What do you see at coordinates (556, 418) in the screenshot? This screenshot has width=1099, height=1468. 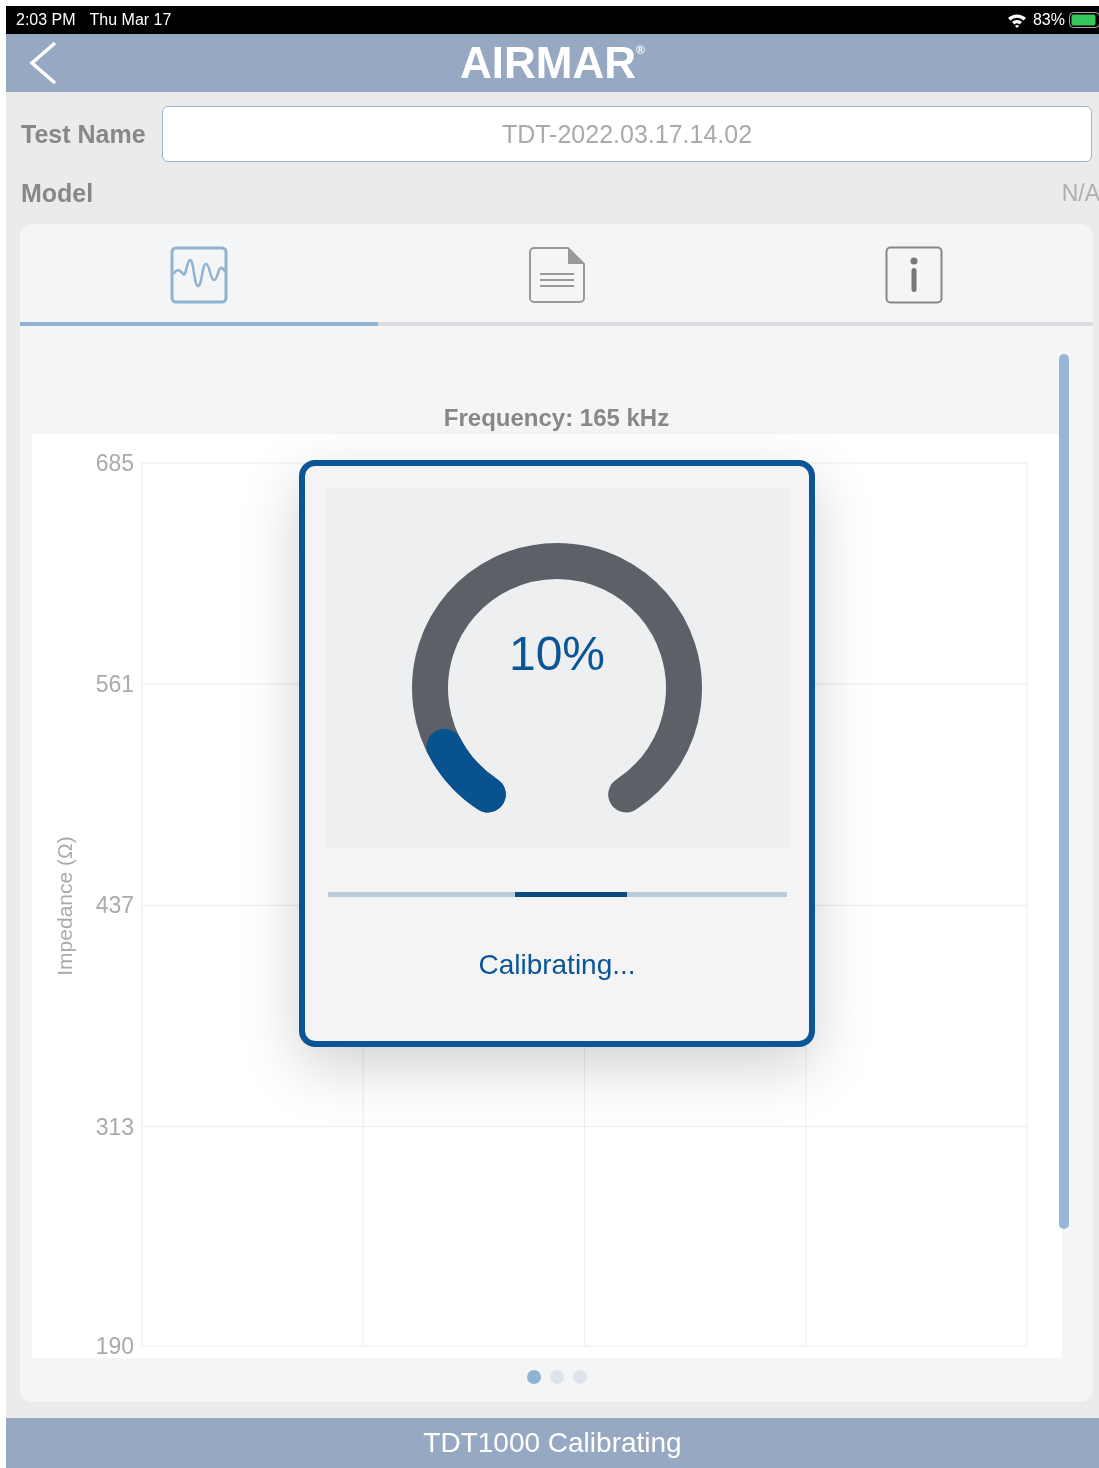 I see `chart-title: Frequency: 165 kHz` at bounding box center [556, 418].